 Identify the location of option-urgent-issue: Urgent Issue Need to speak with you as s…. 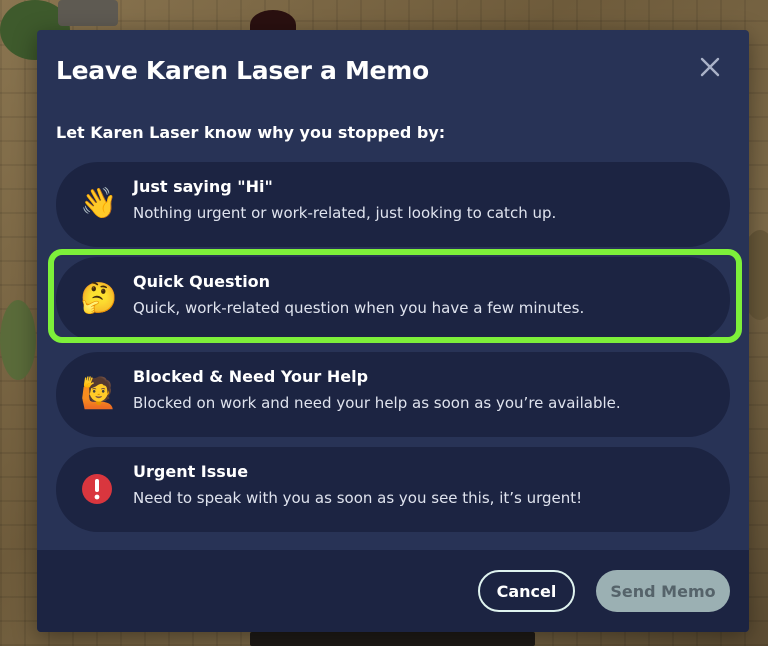
(393, 489).